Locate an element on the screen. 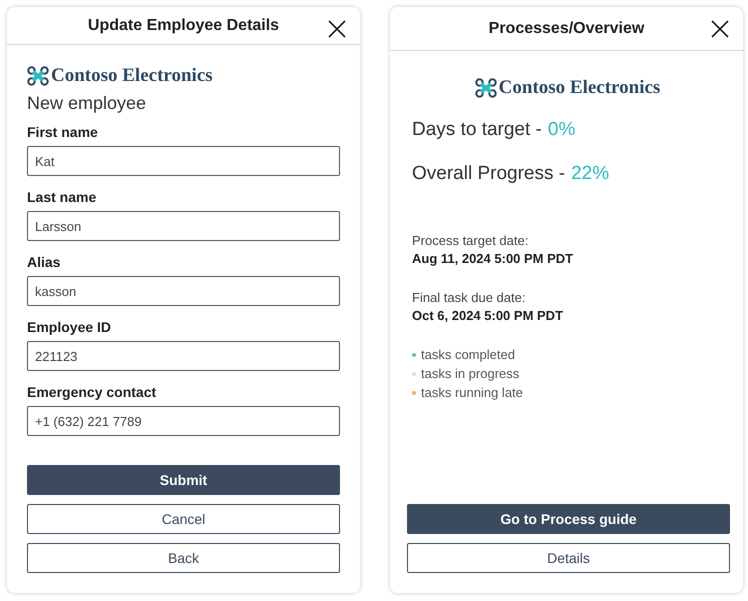 This screenshot has width=748, height=601. input-field: +1 (632) 221 7789 is located at coordinates (183, 421).